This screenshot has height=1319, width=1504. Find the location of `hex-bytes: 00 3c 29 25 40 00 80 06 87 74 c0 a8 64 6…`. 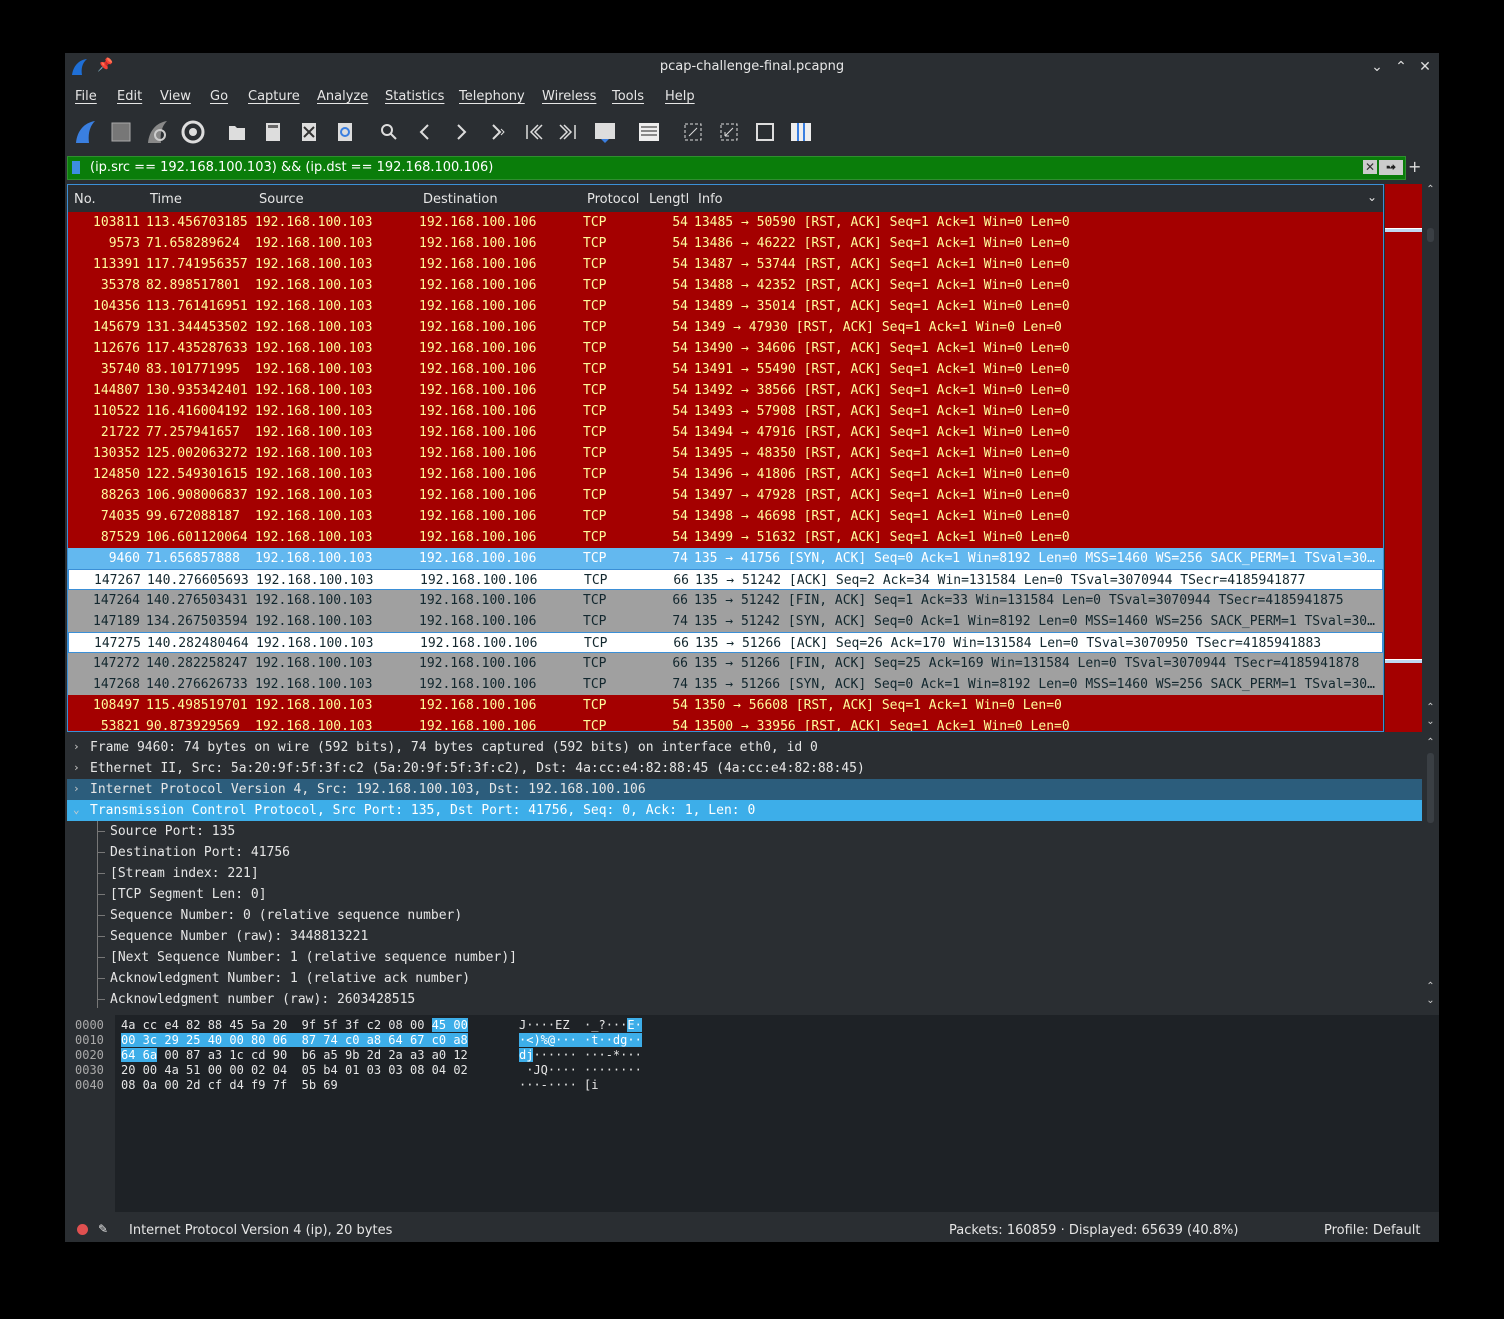

hex-bytes: 00 3c 29 25 40 00 80 06 87 74 c0 a8 64 6… is located at coordinates (294, 1040).